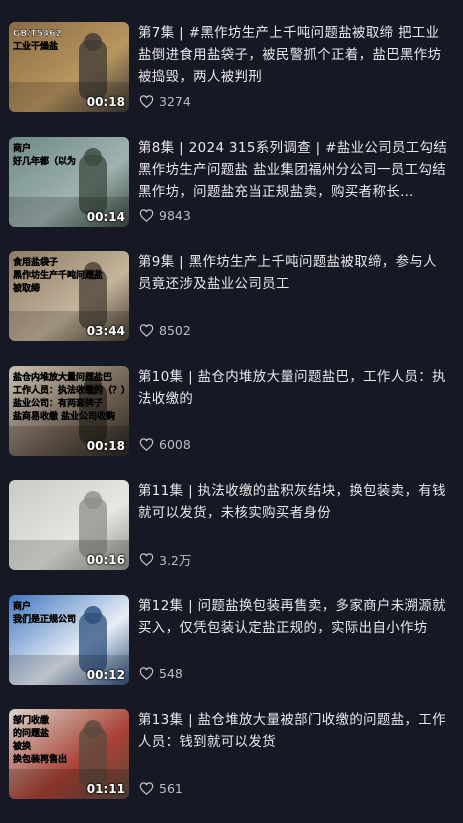  Describe the element at coordinates (175, 215) in the screenshot. I see `like-count-value: 9843` at that location.